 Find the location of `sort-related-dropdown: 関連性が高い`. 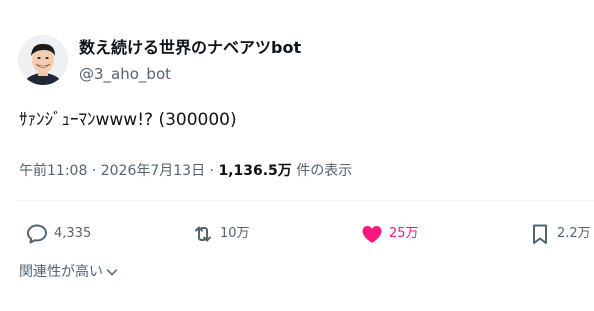

sort-related-dropdown: 関連性が高い is located at coordinates (69, 272).